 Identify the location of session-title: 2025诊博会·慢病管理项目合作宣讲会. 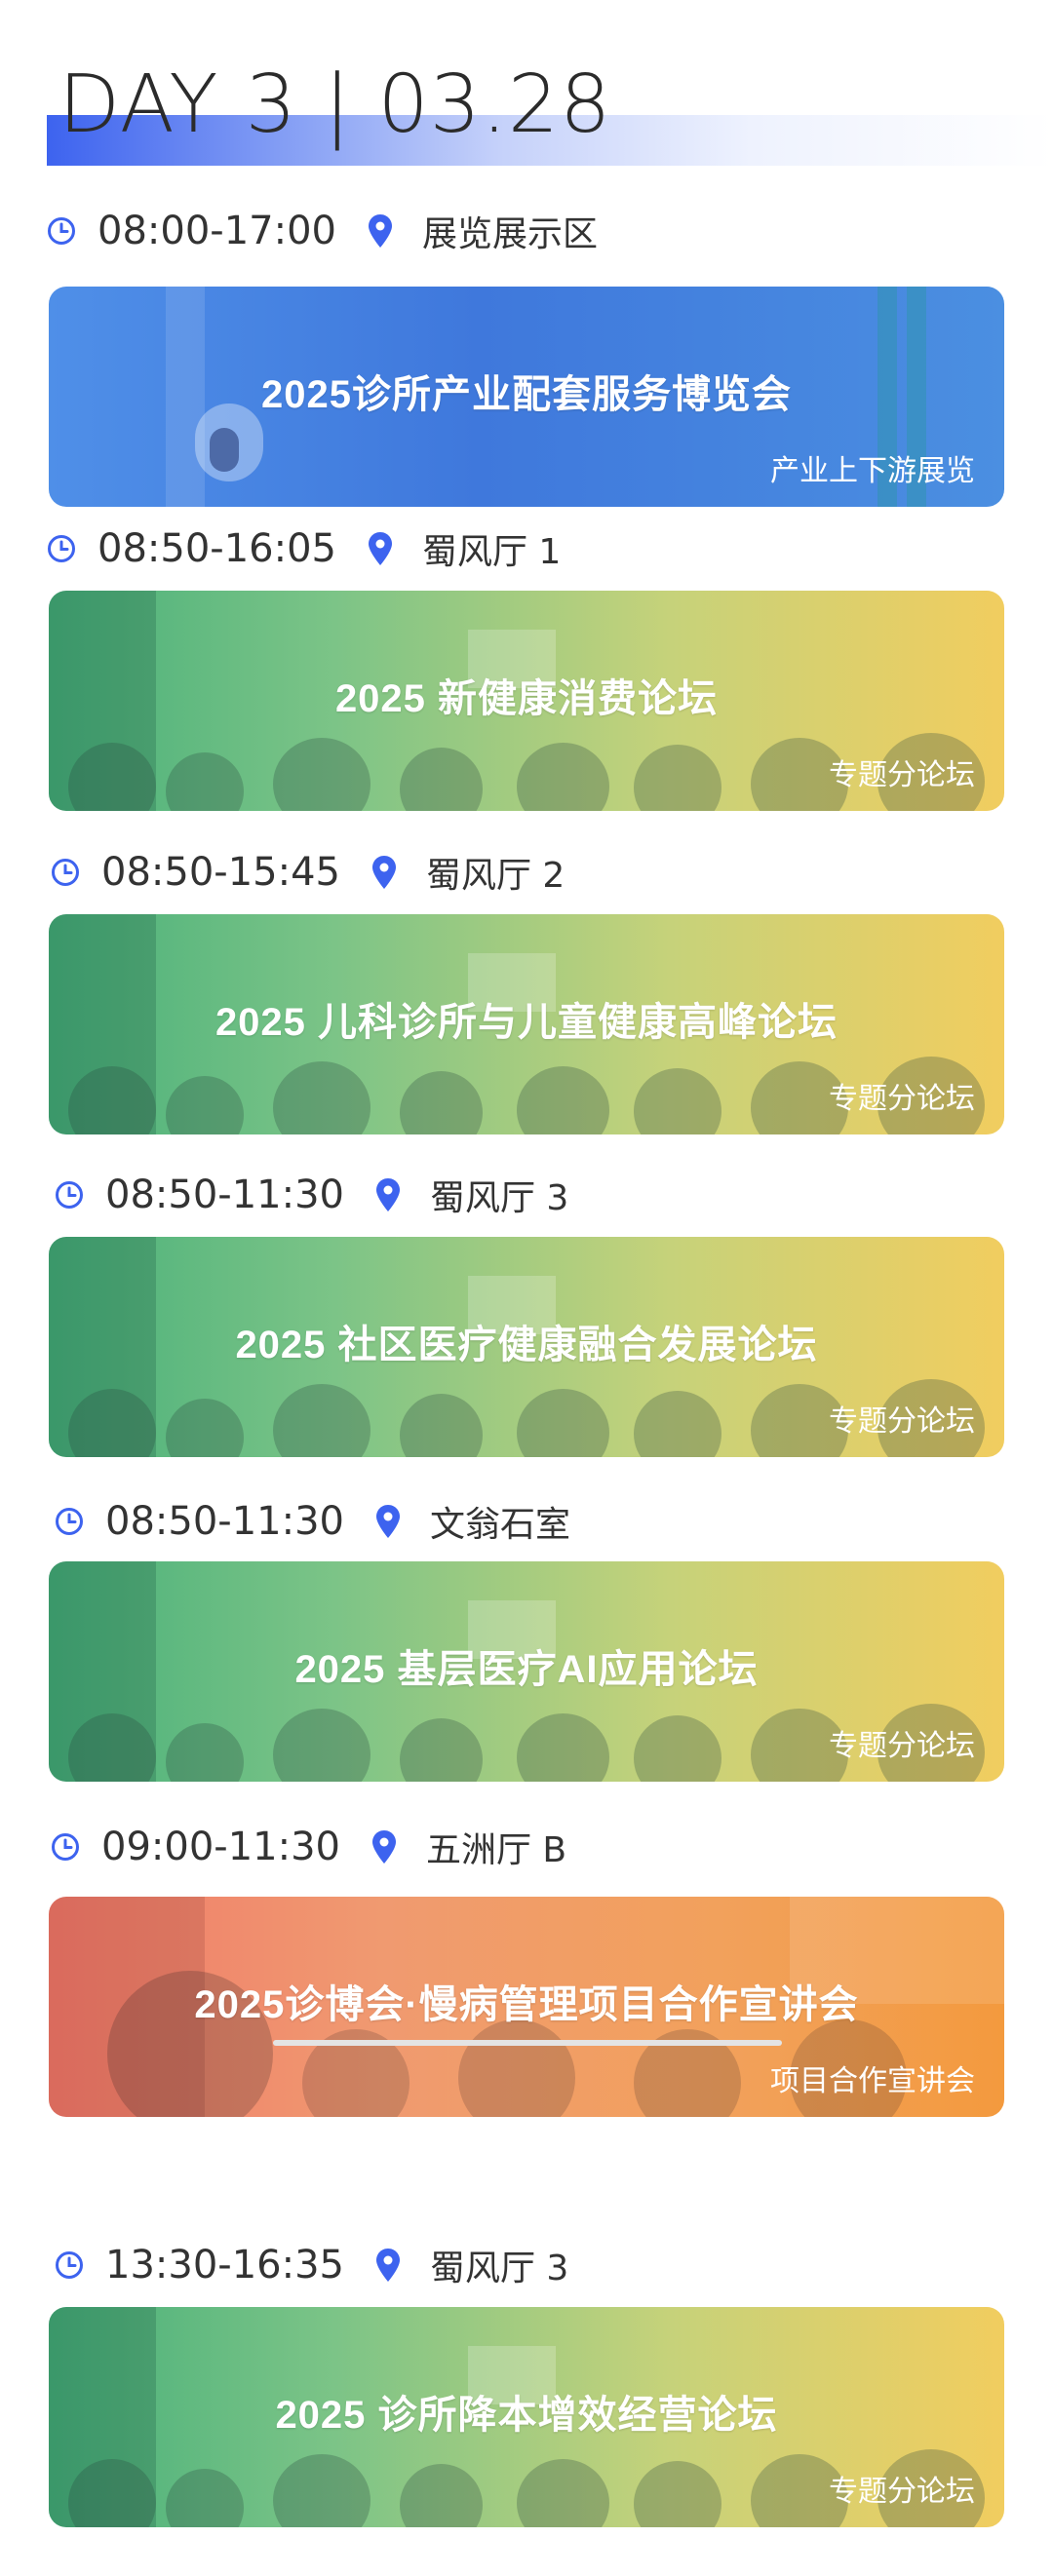
(526, 2004).